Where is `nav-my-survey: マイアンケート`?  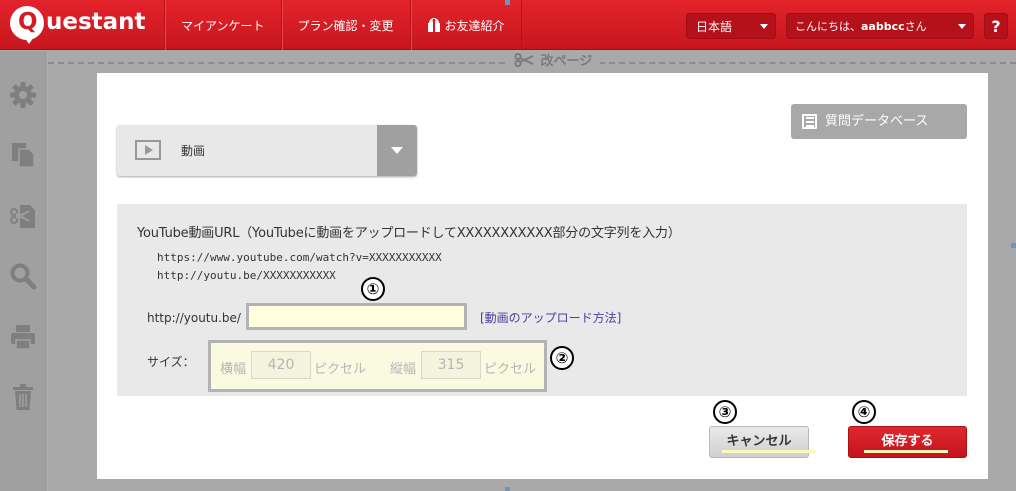
nav-my-survey: マイアンケート is located at coordinates (222, 25).